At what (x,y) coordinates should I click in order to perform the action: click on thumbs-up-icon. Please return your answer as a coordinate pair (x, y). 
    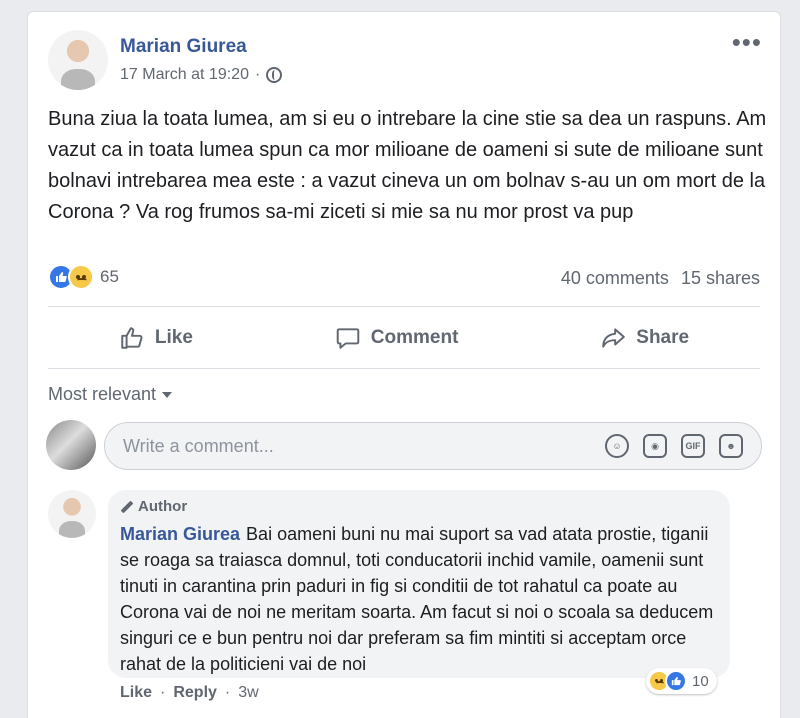
    Looking at the image, I should click on (132, 338).